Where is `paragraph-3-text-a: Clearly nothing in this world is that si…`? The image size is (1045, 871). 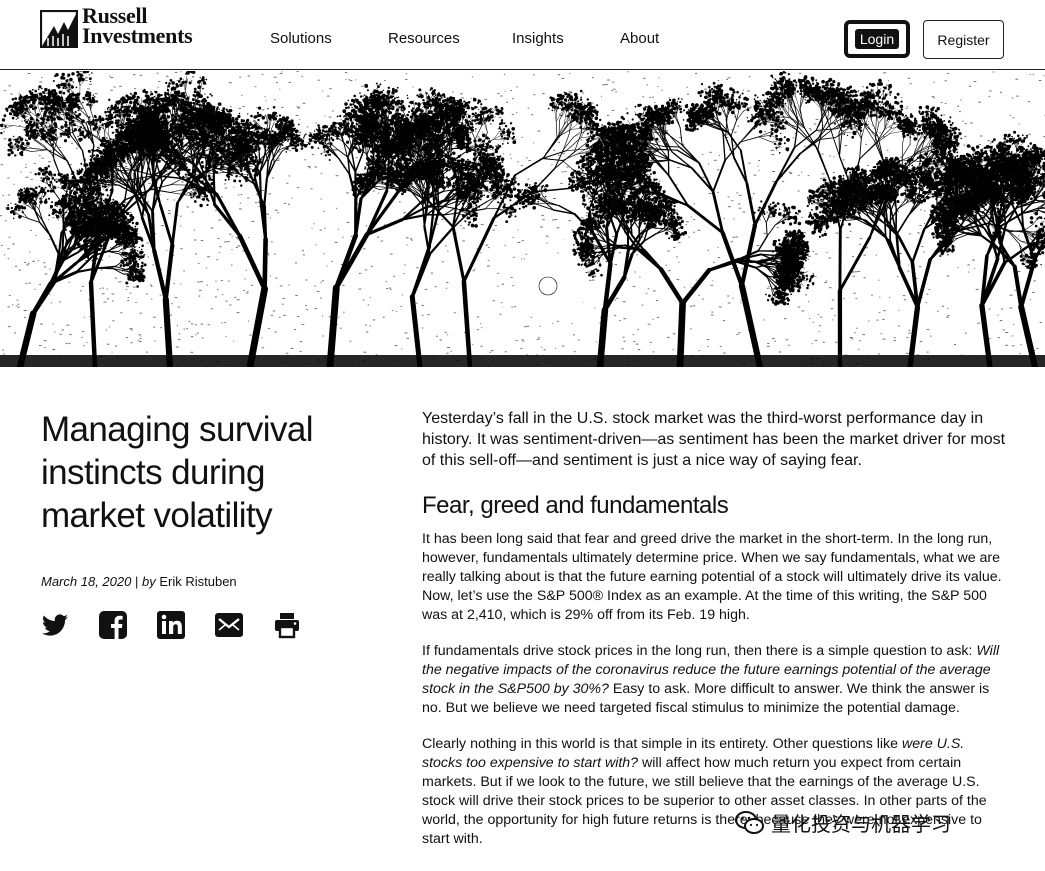
paragraph-3-text-a: Clearly nothing in this world is that si… is located at coordinates (662, 744).